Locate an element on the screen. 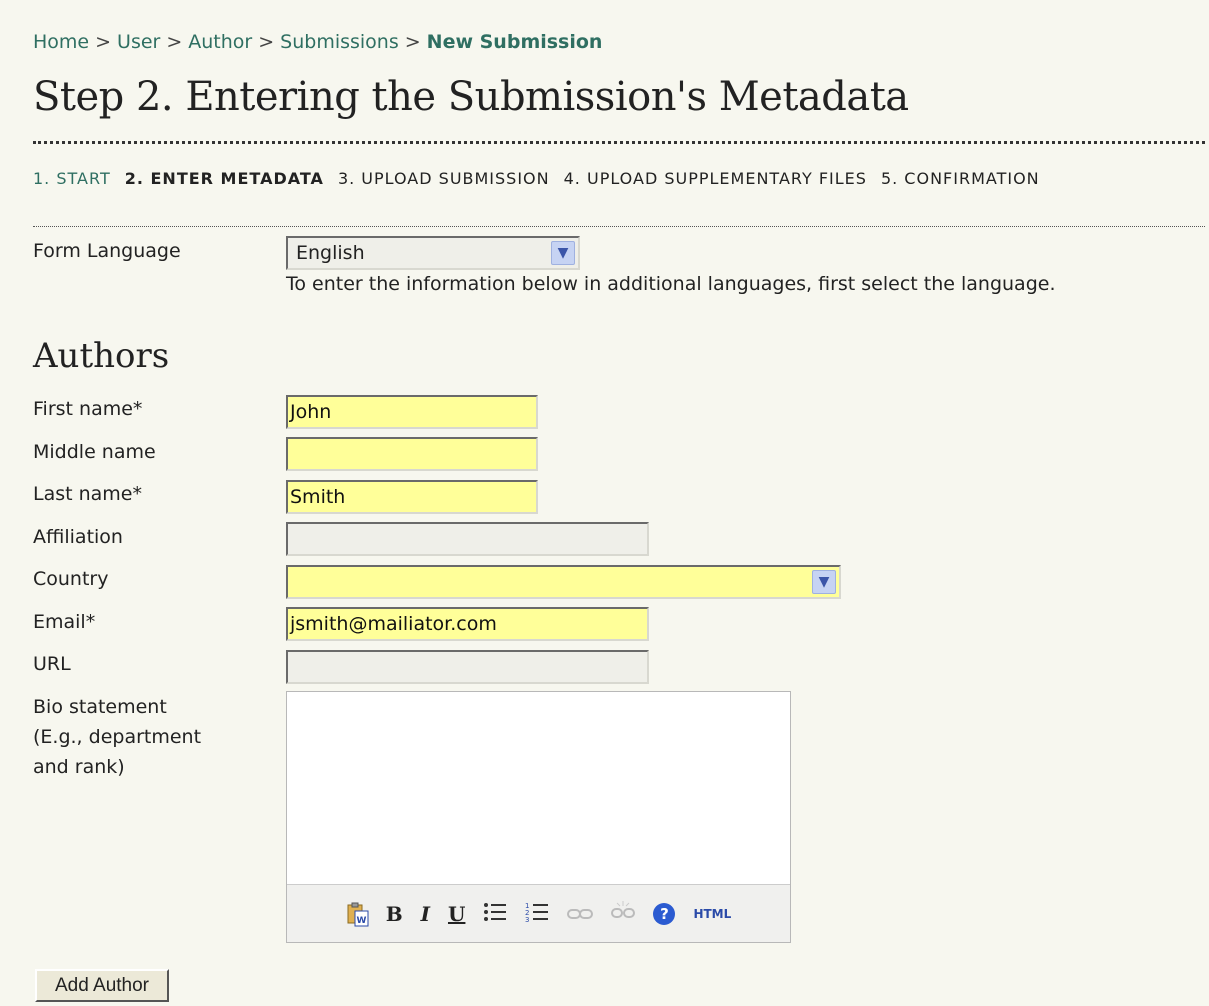 This screenshot has height=1006, width=1209. country-select: ▼ is located at coordinates (563, 582).